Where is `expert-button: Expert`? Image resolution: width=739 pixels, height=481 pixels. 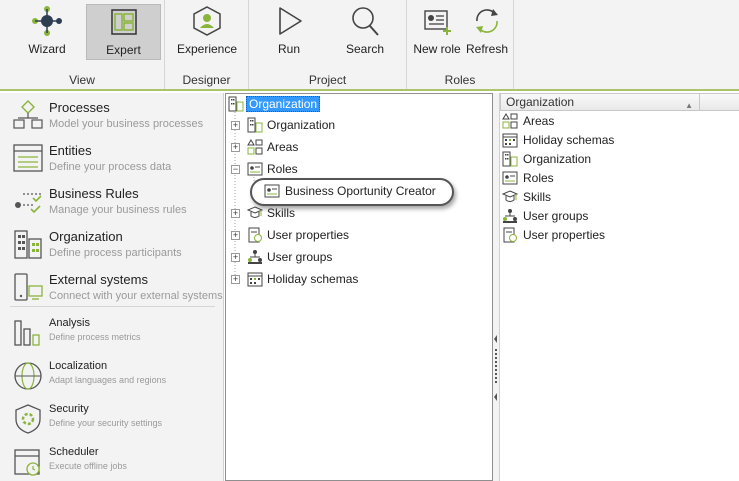
expert-button: Expert is located at coordinates (123, 32).